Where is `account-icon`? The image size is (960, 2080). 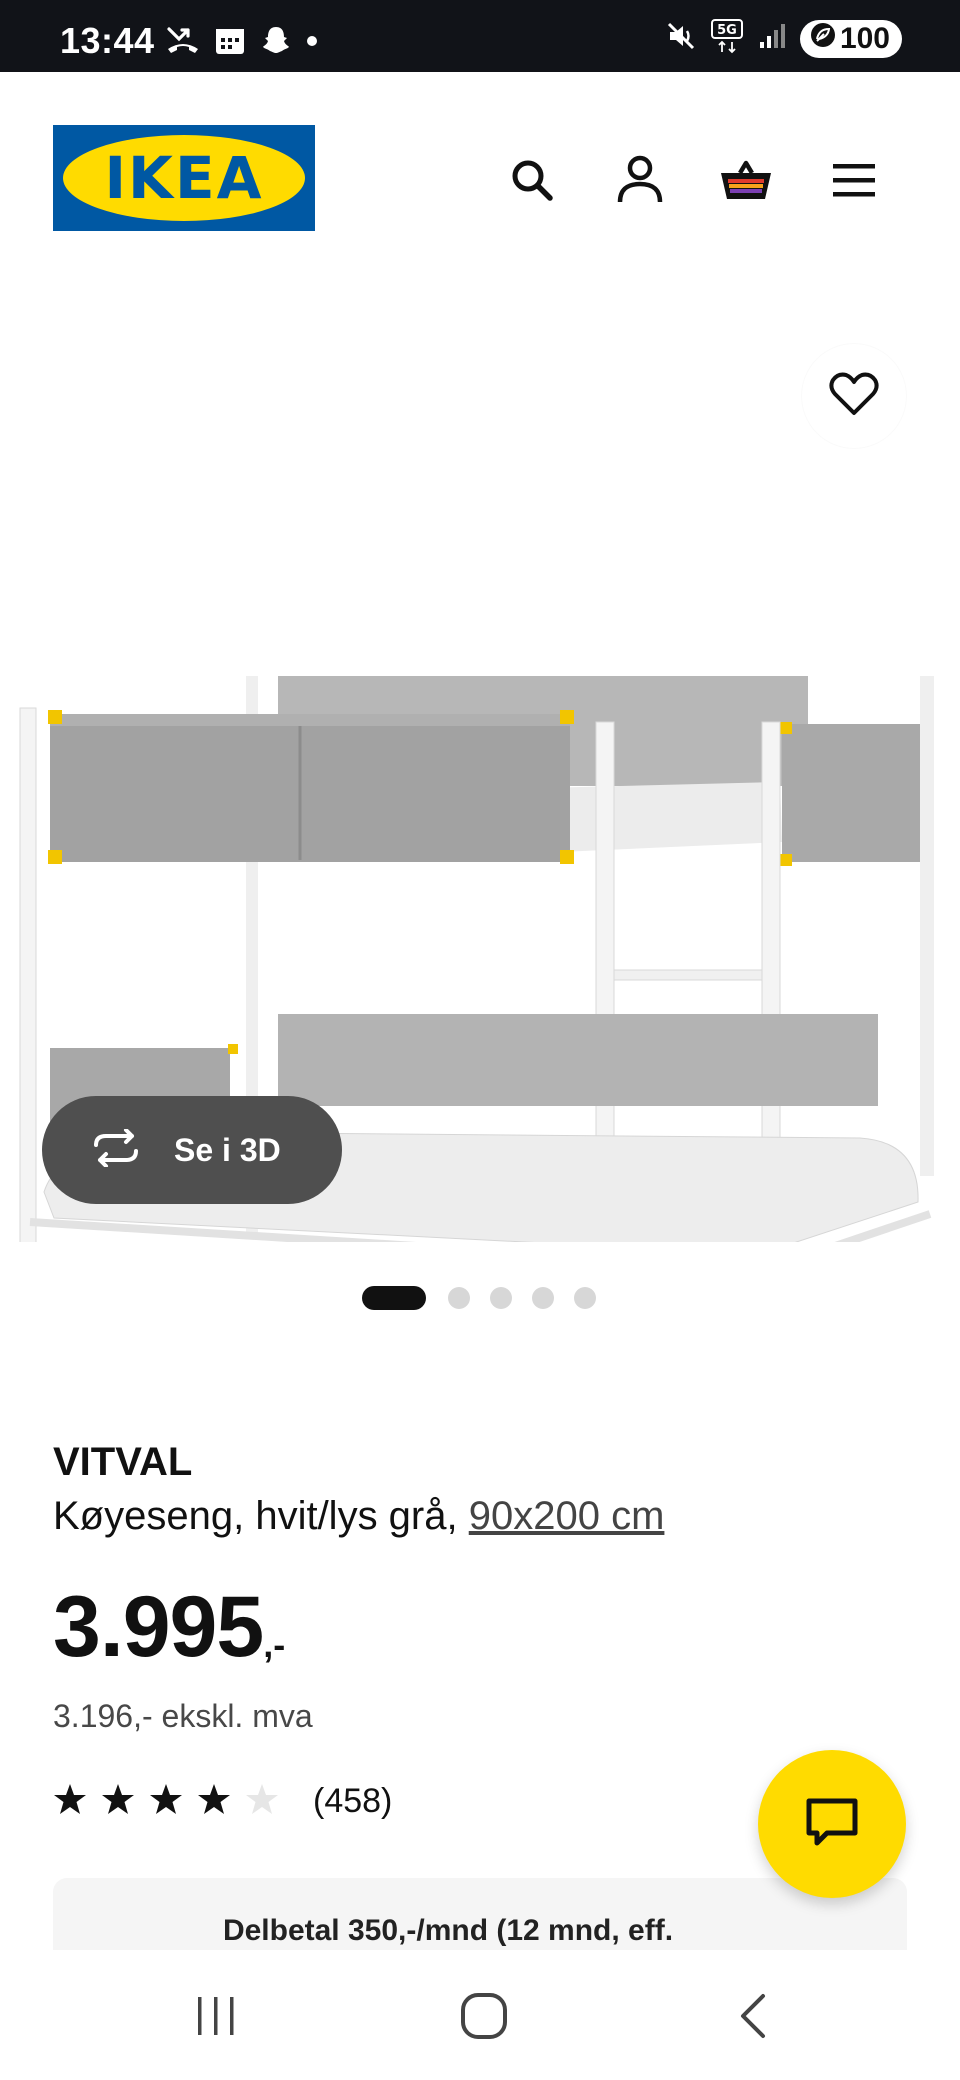
account-icon is located at coordinates (640, 180).